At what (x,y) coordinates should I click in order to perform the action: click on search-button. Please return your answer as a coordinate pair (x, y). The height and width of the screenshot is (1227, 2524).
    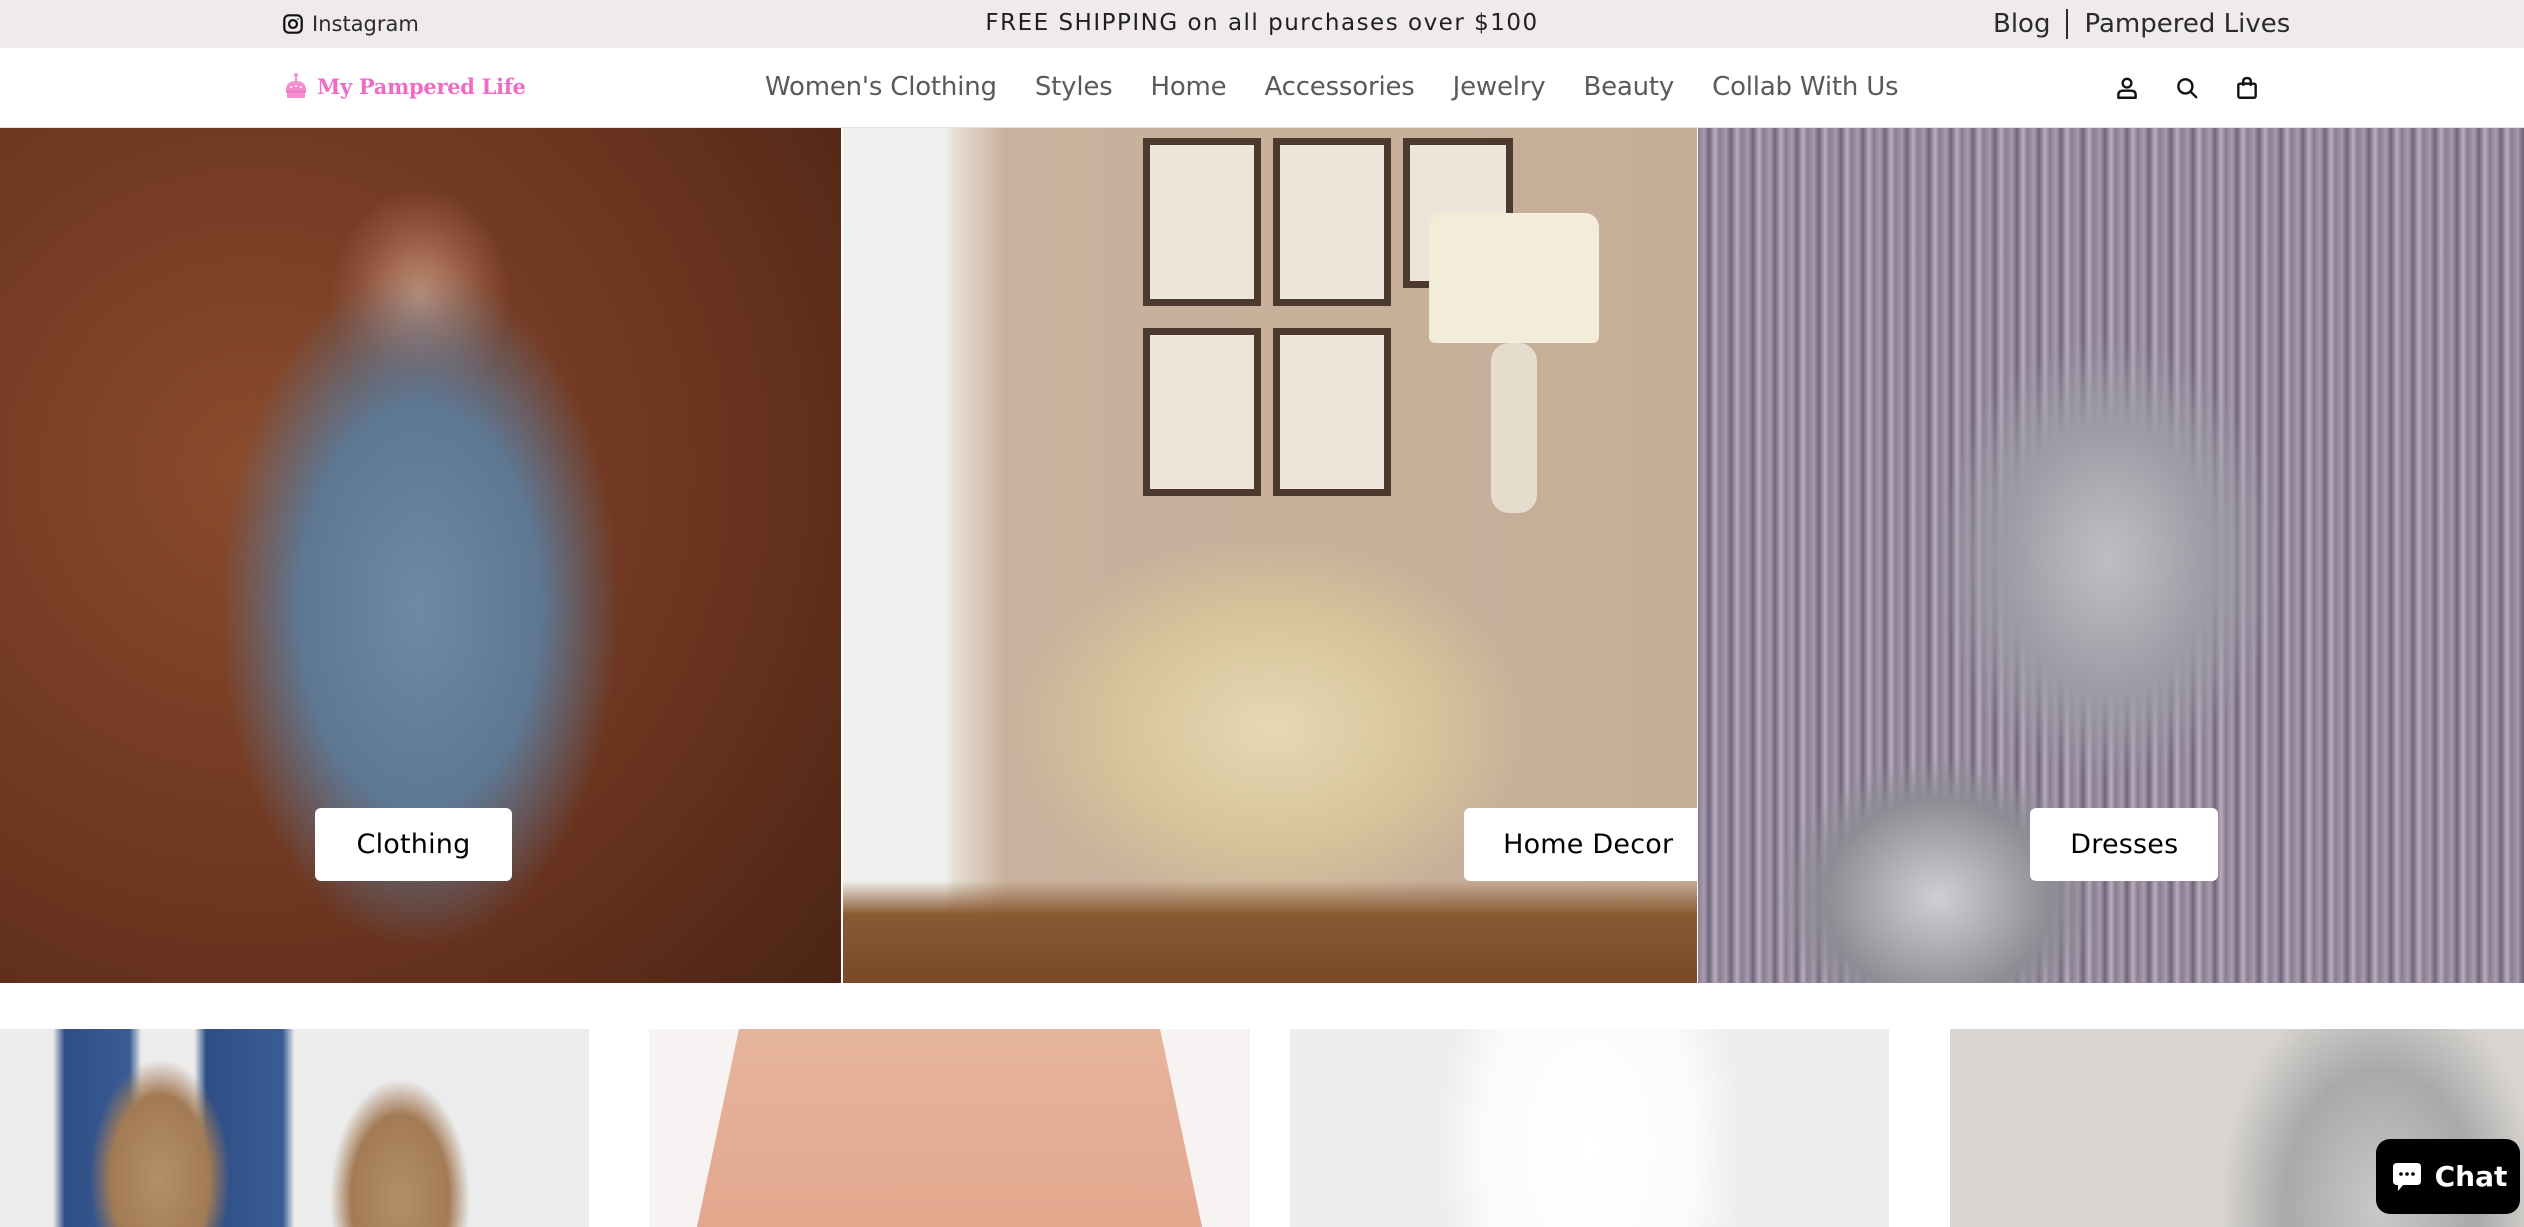
    Looking at the image, I should click on (2187, 88).